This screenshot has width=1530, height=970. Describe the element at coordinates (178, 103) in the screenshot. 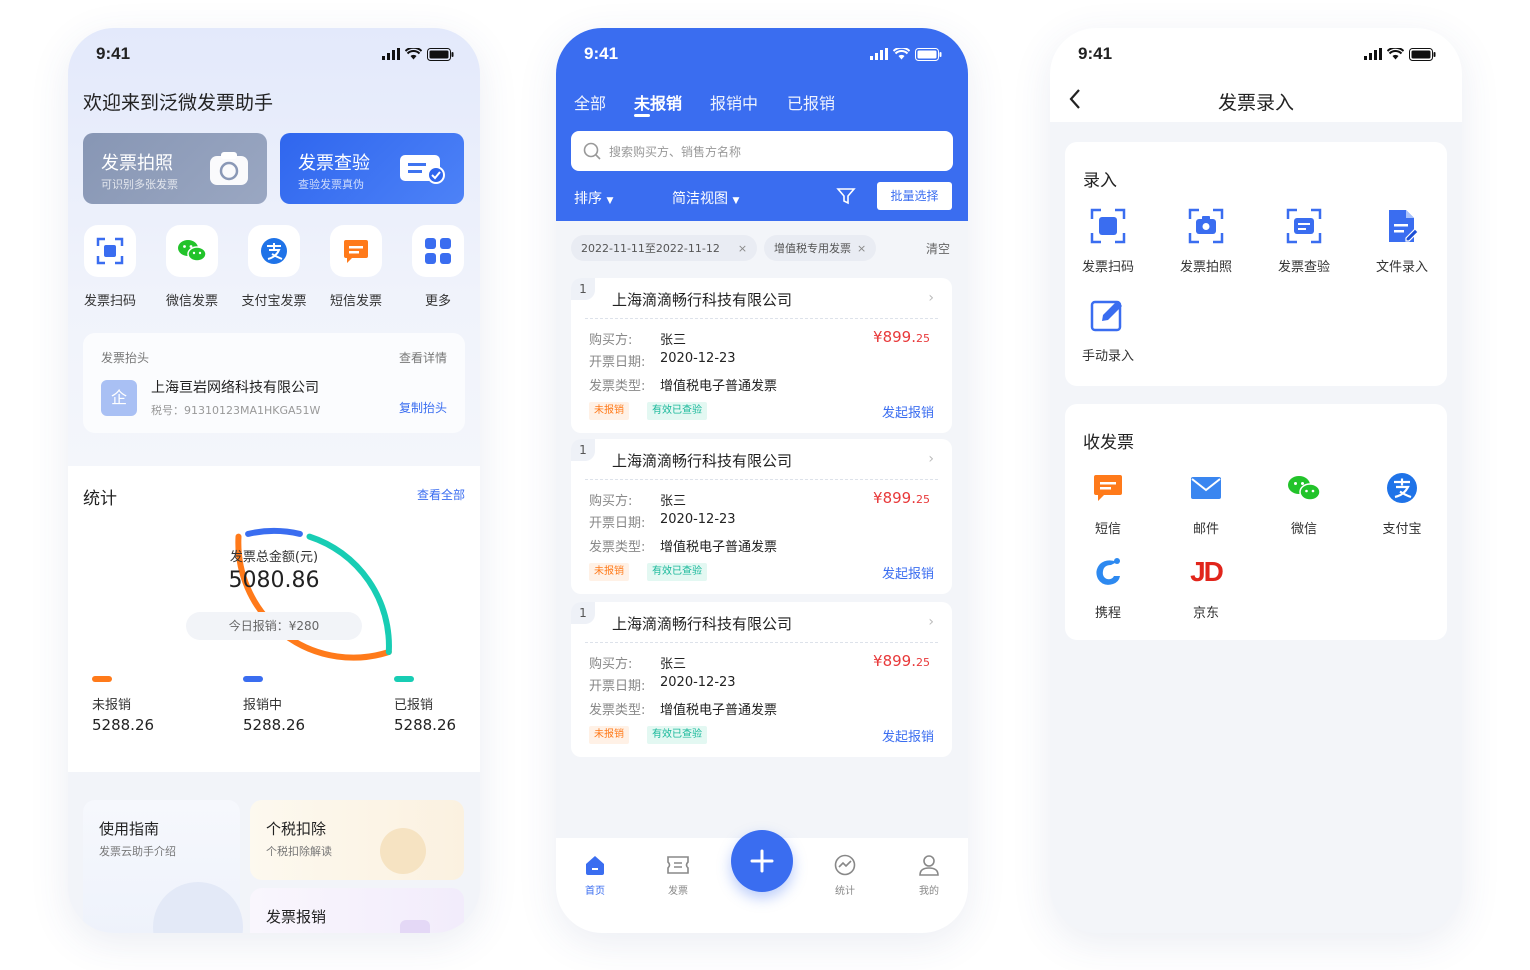

I see `welcome-title: 欢迎来到泛微发票助手` at that location.